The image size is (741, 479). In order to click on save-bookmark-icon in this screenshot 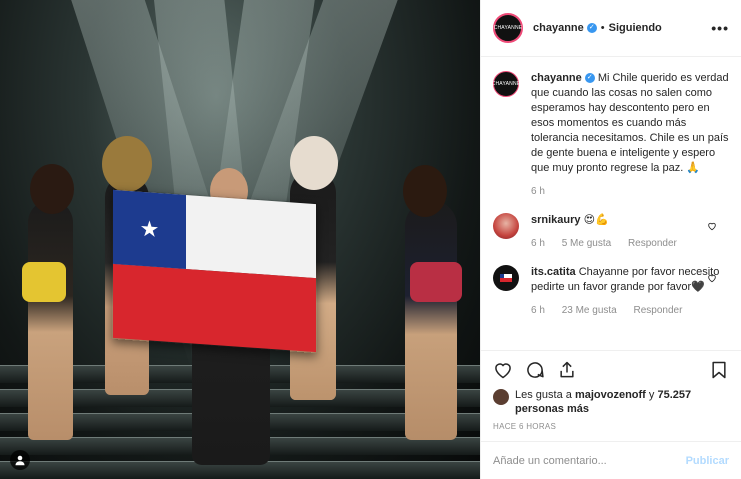, I will do `click(719, 370)`.